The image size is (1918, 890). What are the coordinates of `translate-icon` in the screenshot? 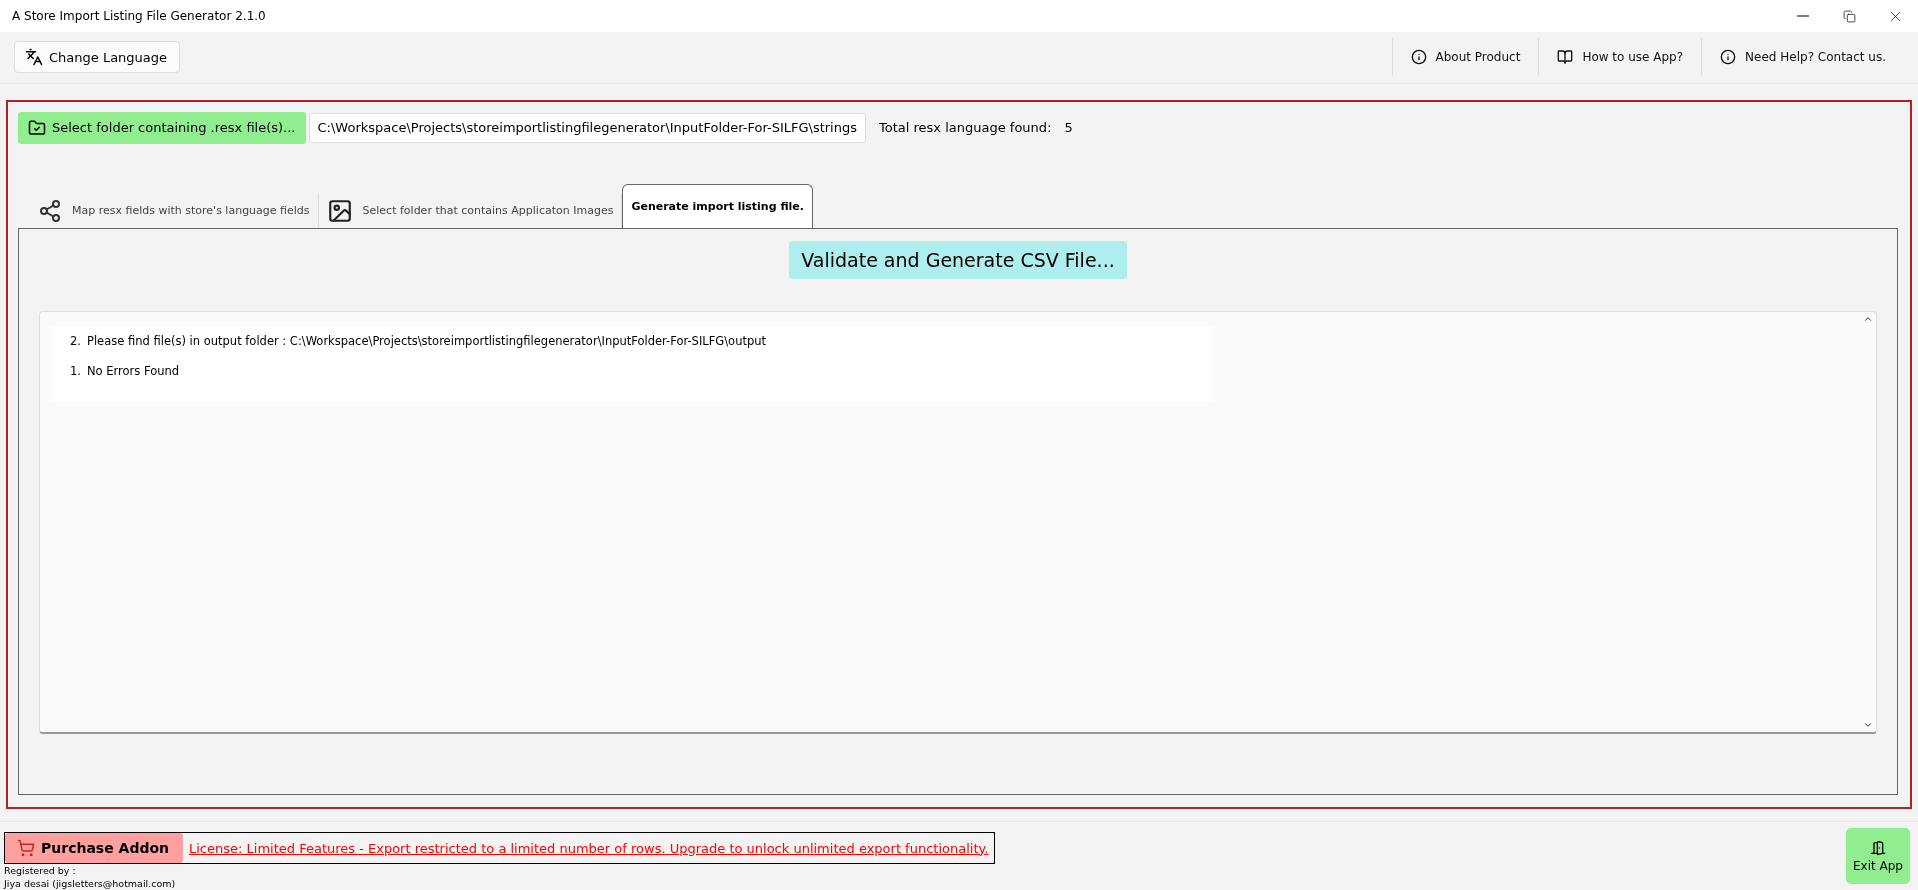 It's located at (34, 57).